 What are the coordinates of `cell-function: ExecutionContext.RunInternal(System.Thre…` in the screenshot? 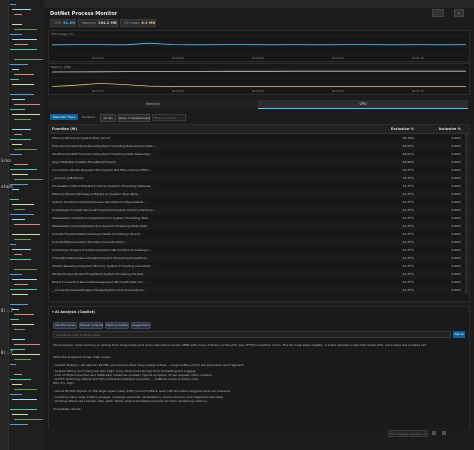 It's located at (104, 146).